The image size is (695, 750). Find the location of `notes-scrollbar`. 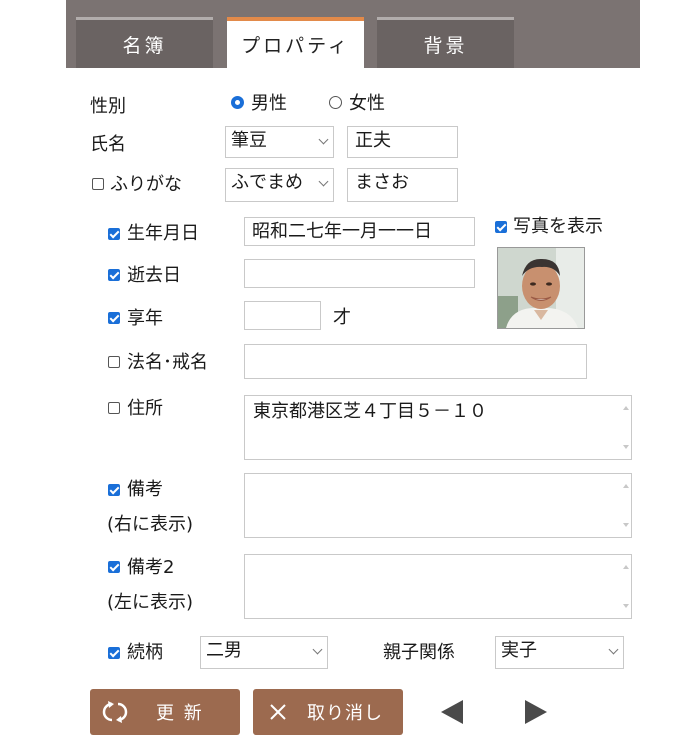

notes-scrollbar is located at coordinates (626, 505).